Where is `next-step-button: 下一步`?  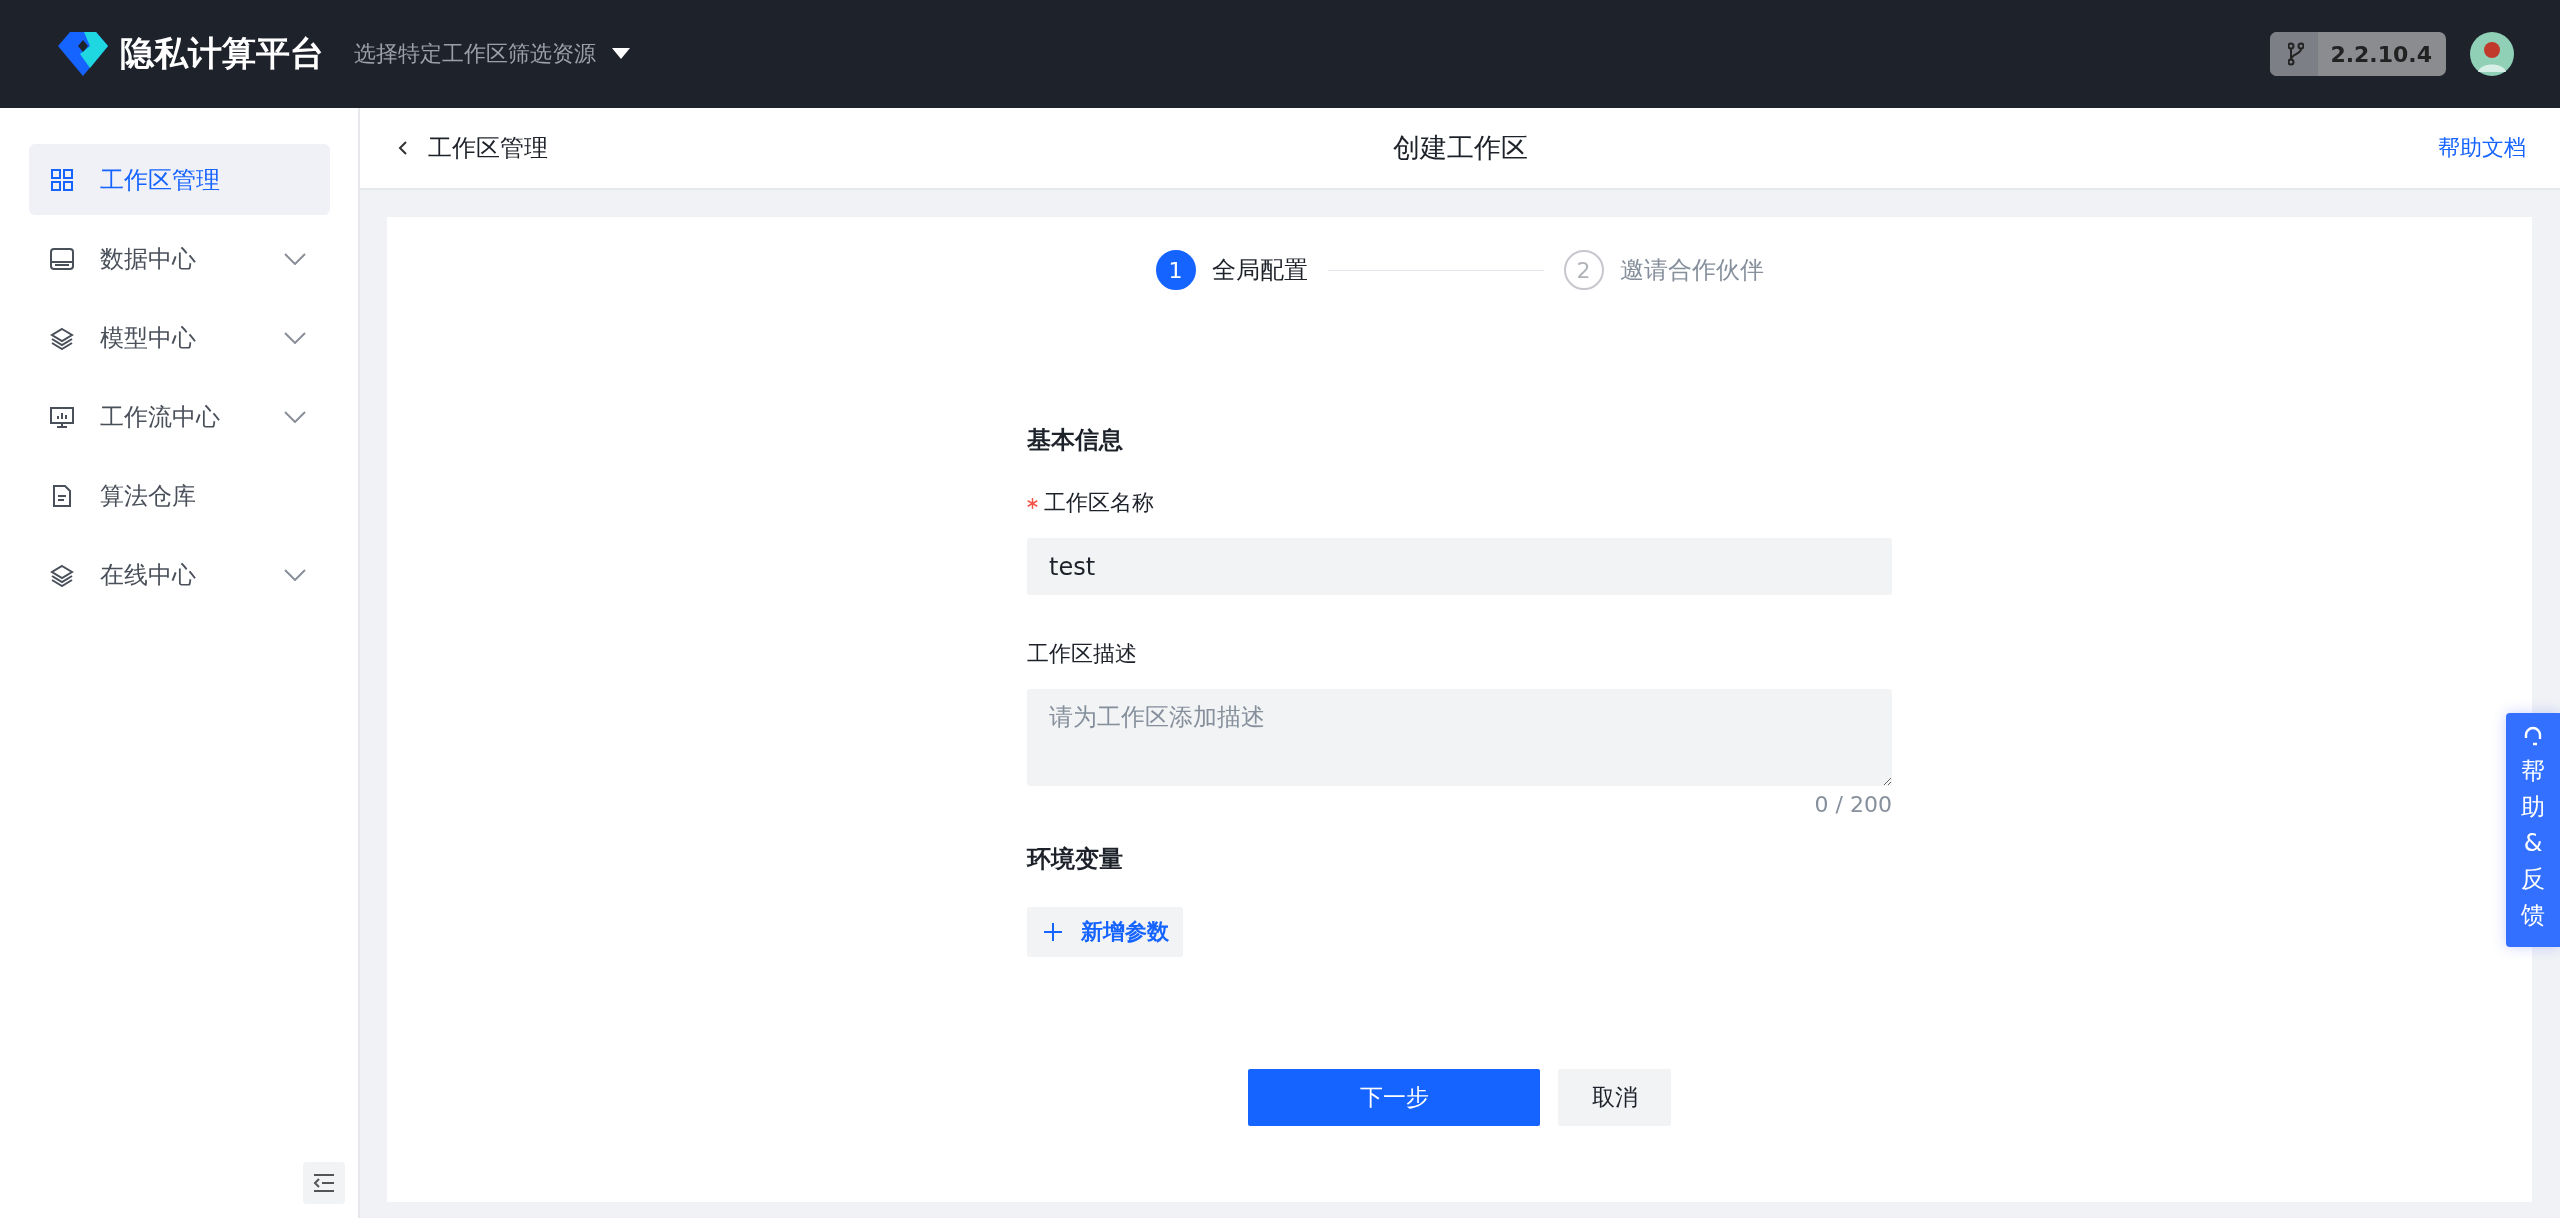 next-step-button: 下一步 is located at coordinates (1394, 1097).